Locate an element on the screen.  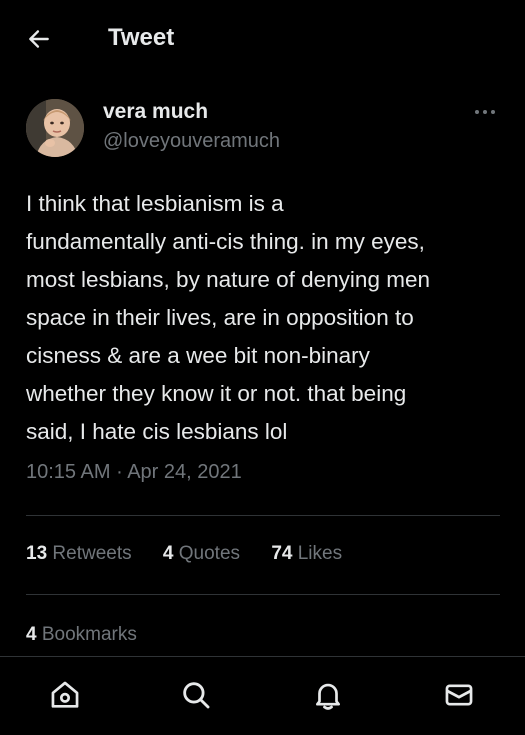
quotes-label: Quotes is located at coordinates (209, 553).